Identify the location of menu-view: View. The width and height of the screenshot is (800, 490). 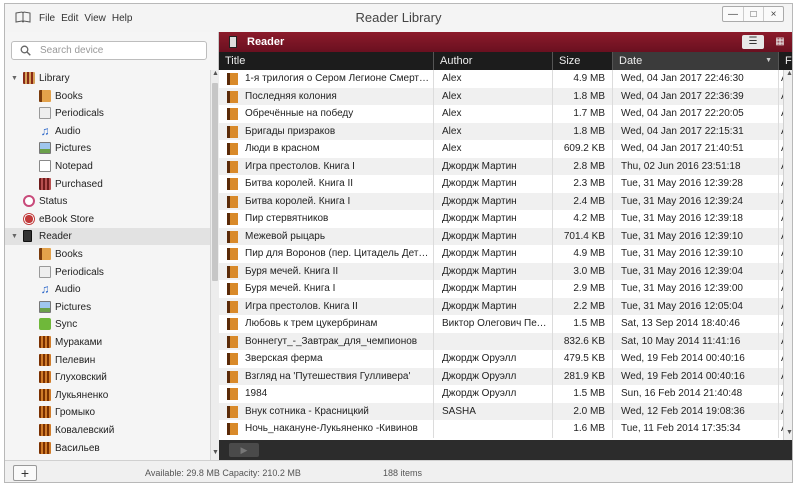
(95, 18).